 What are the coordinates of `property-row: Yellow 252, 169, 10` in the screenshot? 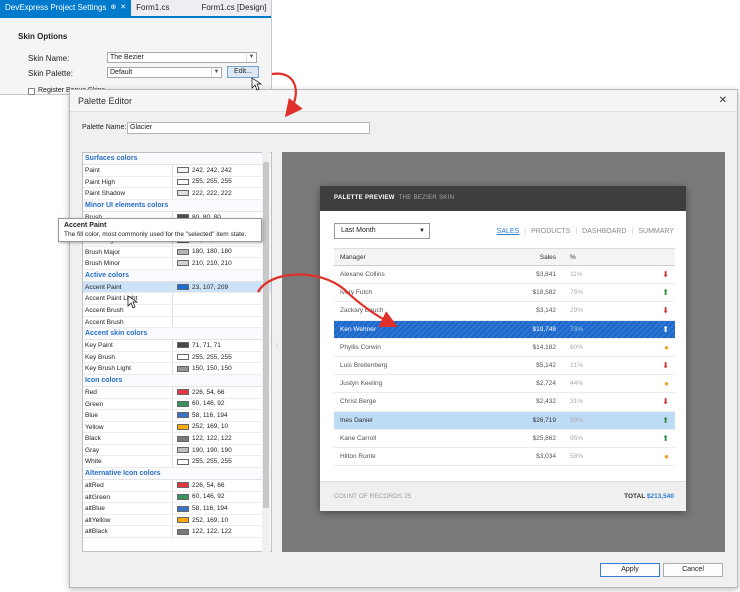 It's located at (177, 427).